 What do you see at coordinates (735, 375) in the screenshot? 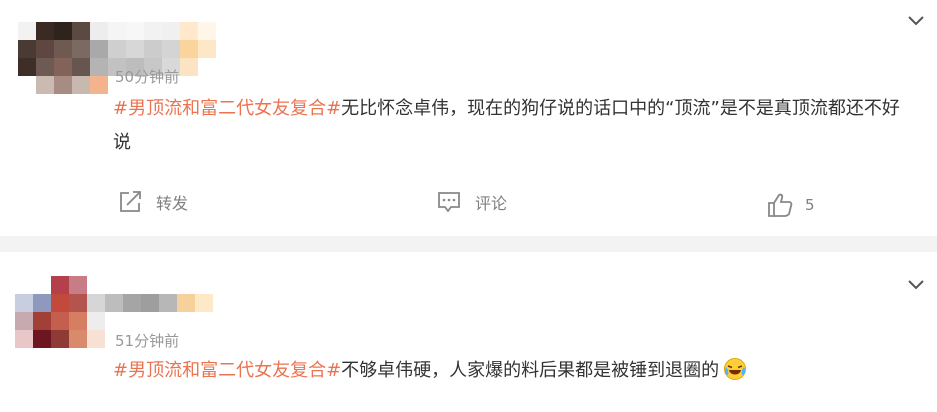
I see `laughing-tears-emoji` at bounding box center [735, 375].